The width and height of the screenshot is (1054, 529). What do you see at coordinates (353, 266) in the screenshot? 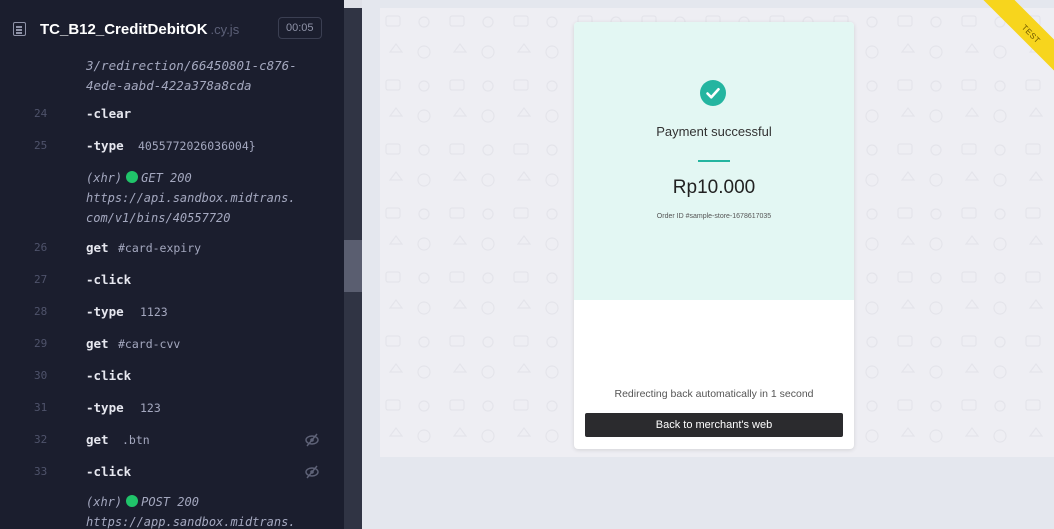
I see `scrollbar-thumb` at bounding box center [353, 266].